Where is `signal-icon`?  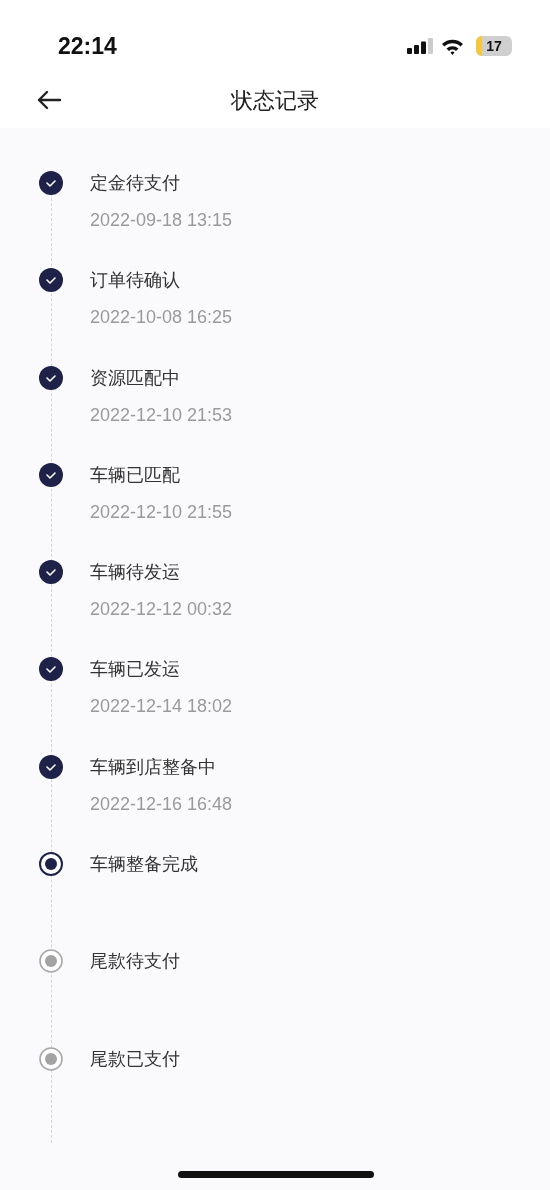 signal-icon is located at coordinates (420, 46).